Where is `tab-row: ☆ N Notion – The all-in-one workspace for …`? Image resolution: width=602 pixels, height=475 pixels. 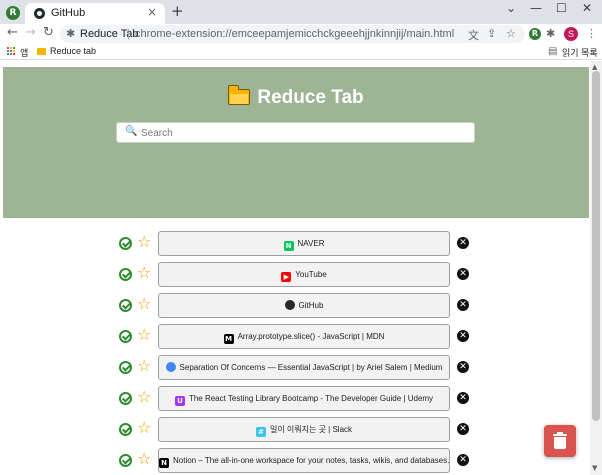
tab-row: ☆ N Notion – The all-in-one workspace for … is located at coordinates (295, 461).